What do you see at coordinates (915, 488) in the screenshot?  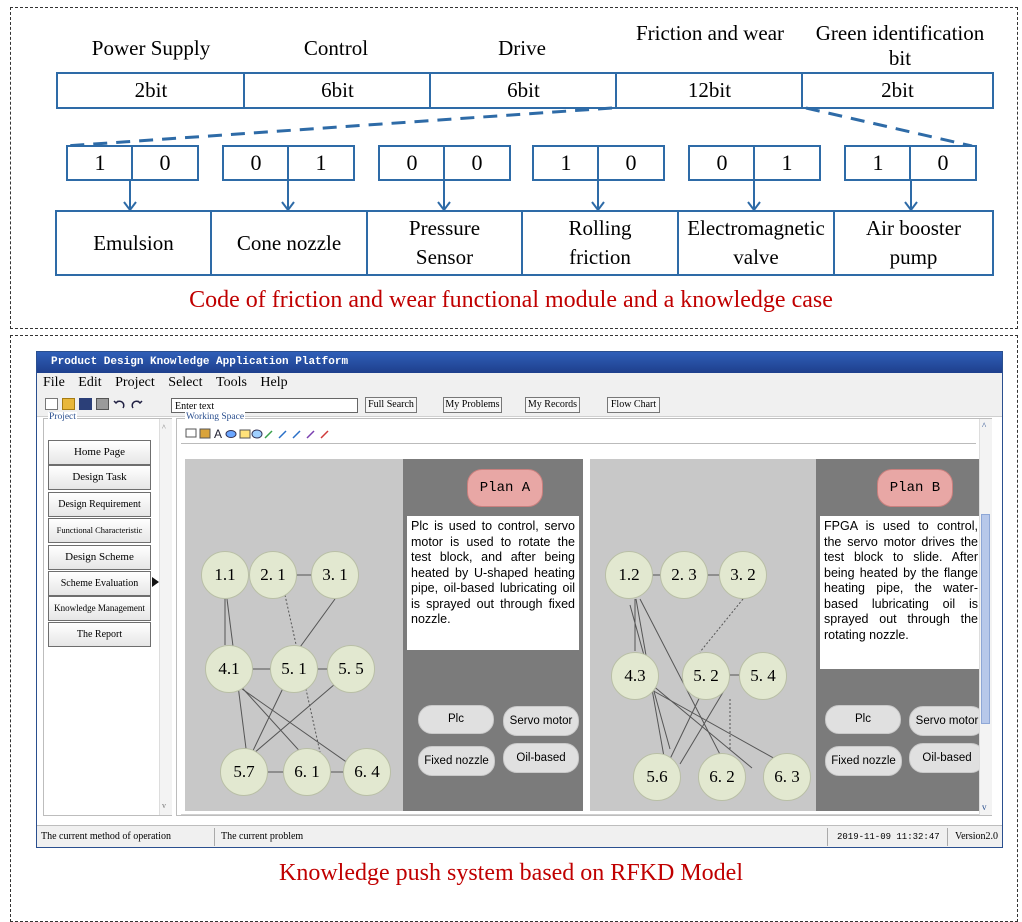 I see `plan-b-button: Plan B` at bounding box center [915, 488].